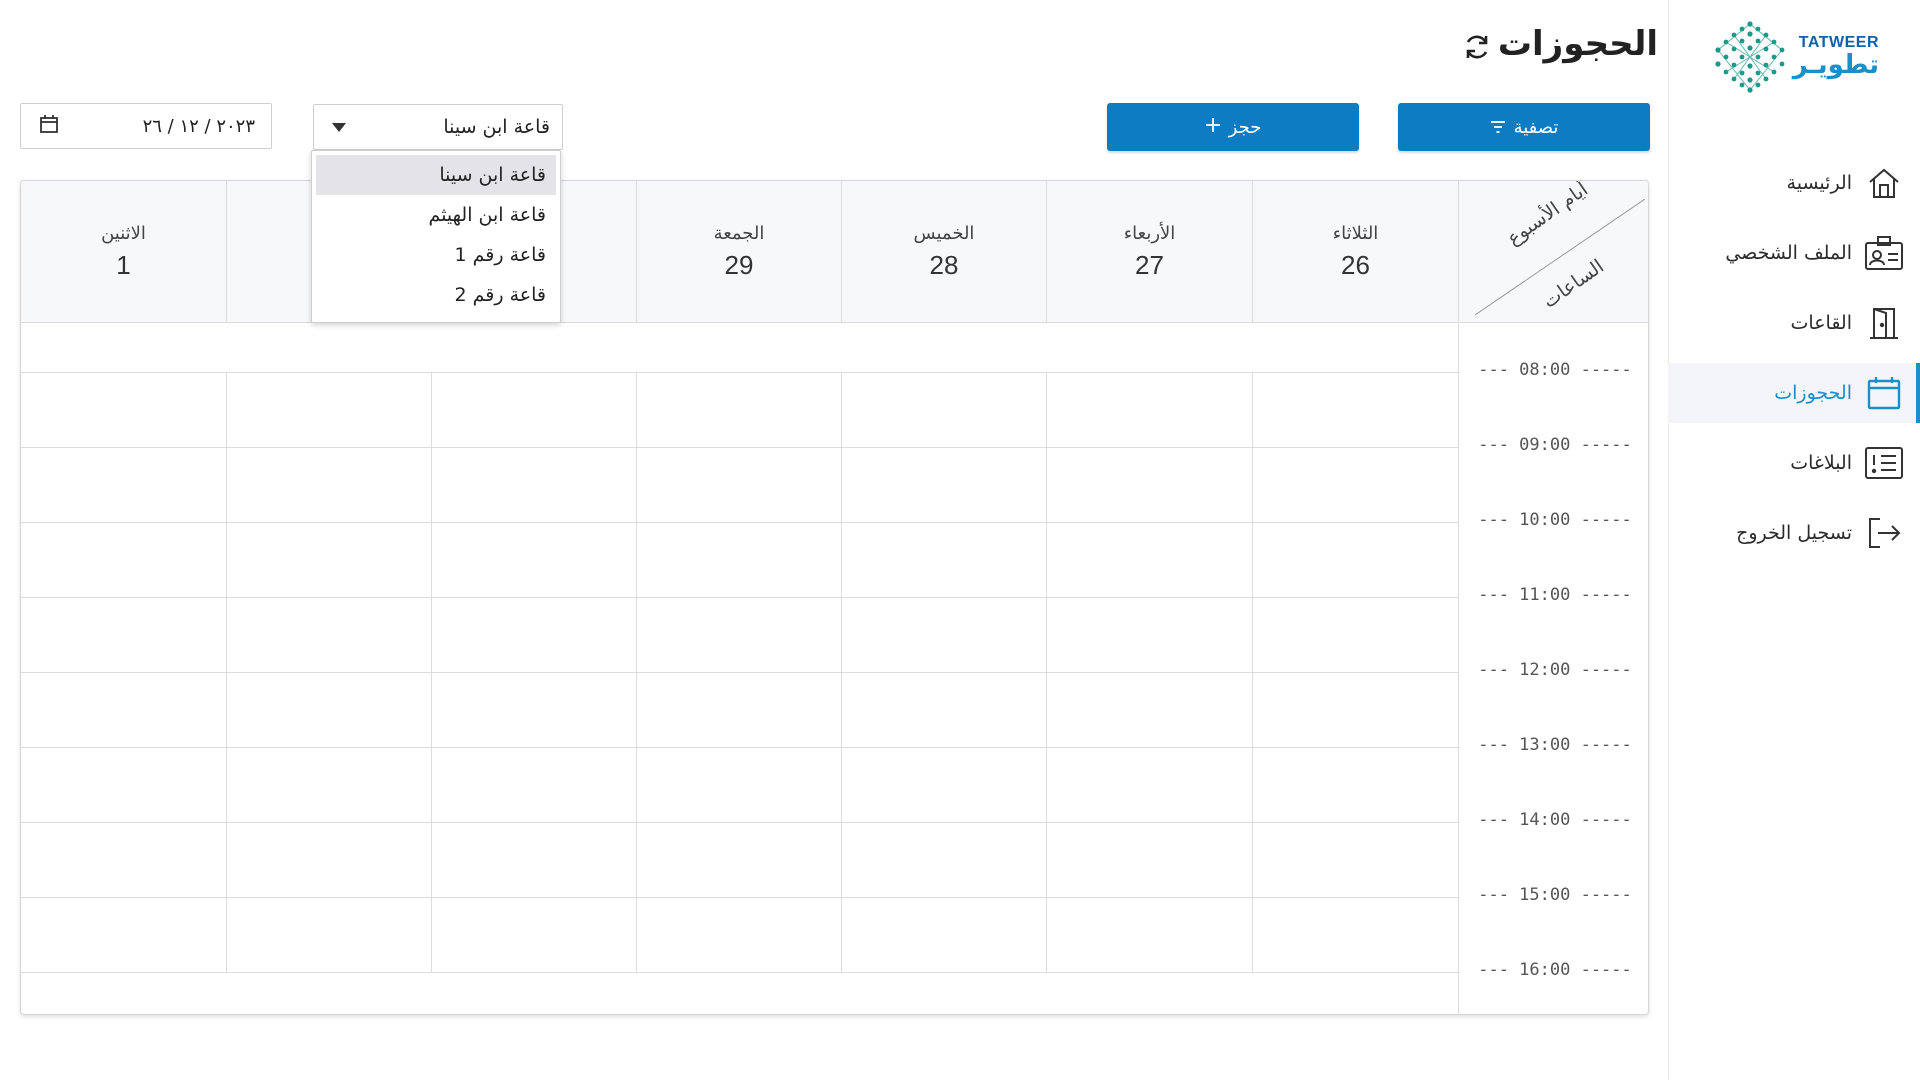  I want to click on sidebar-item-profile: الملف الشخصي, so click(1794, 253).